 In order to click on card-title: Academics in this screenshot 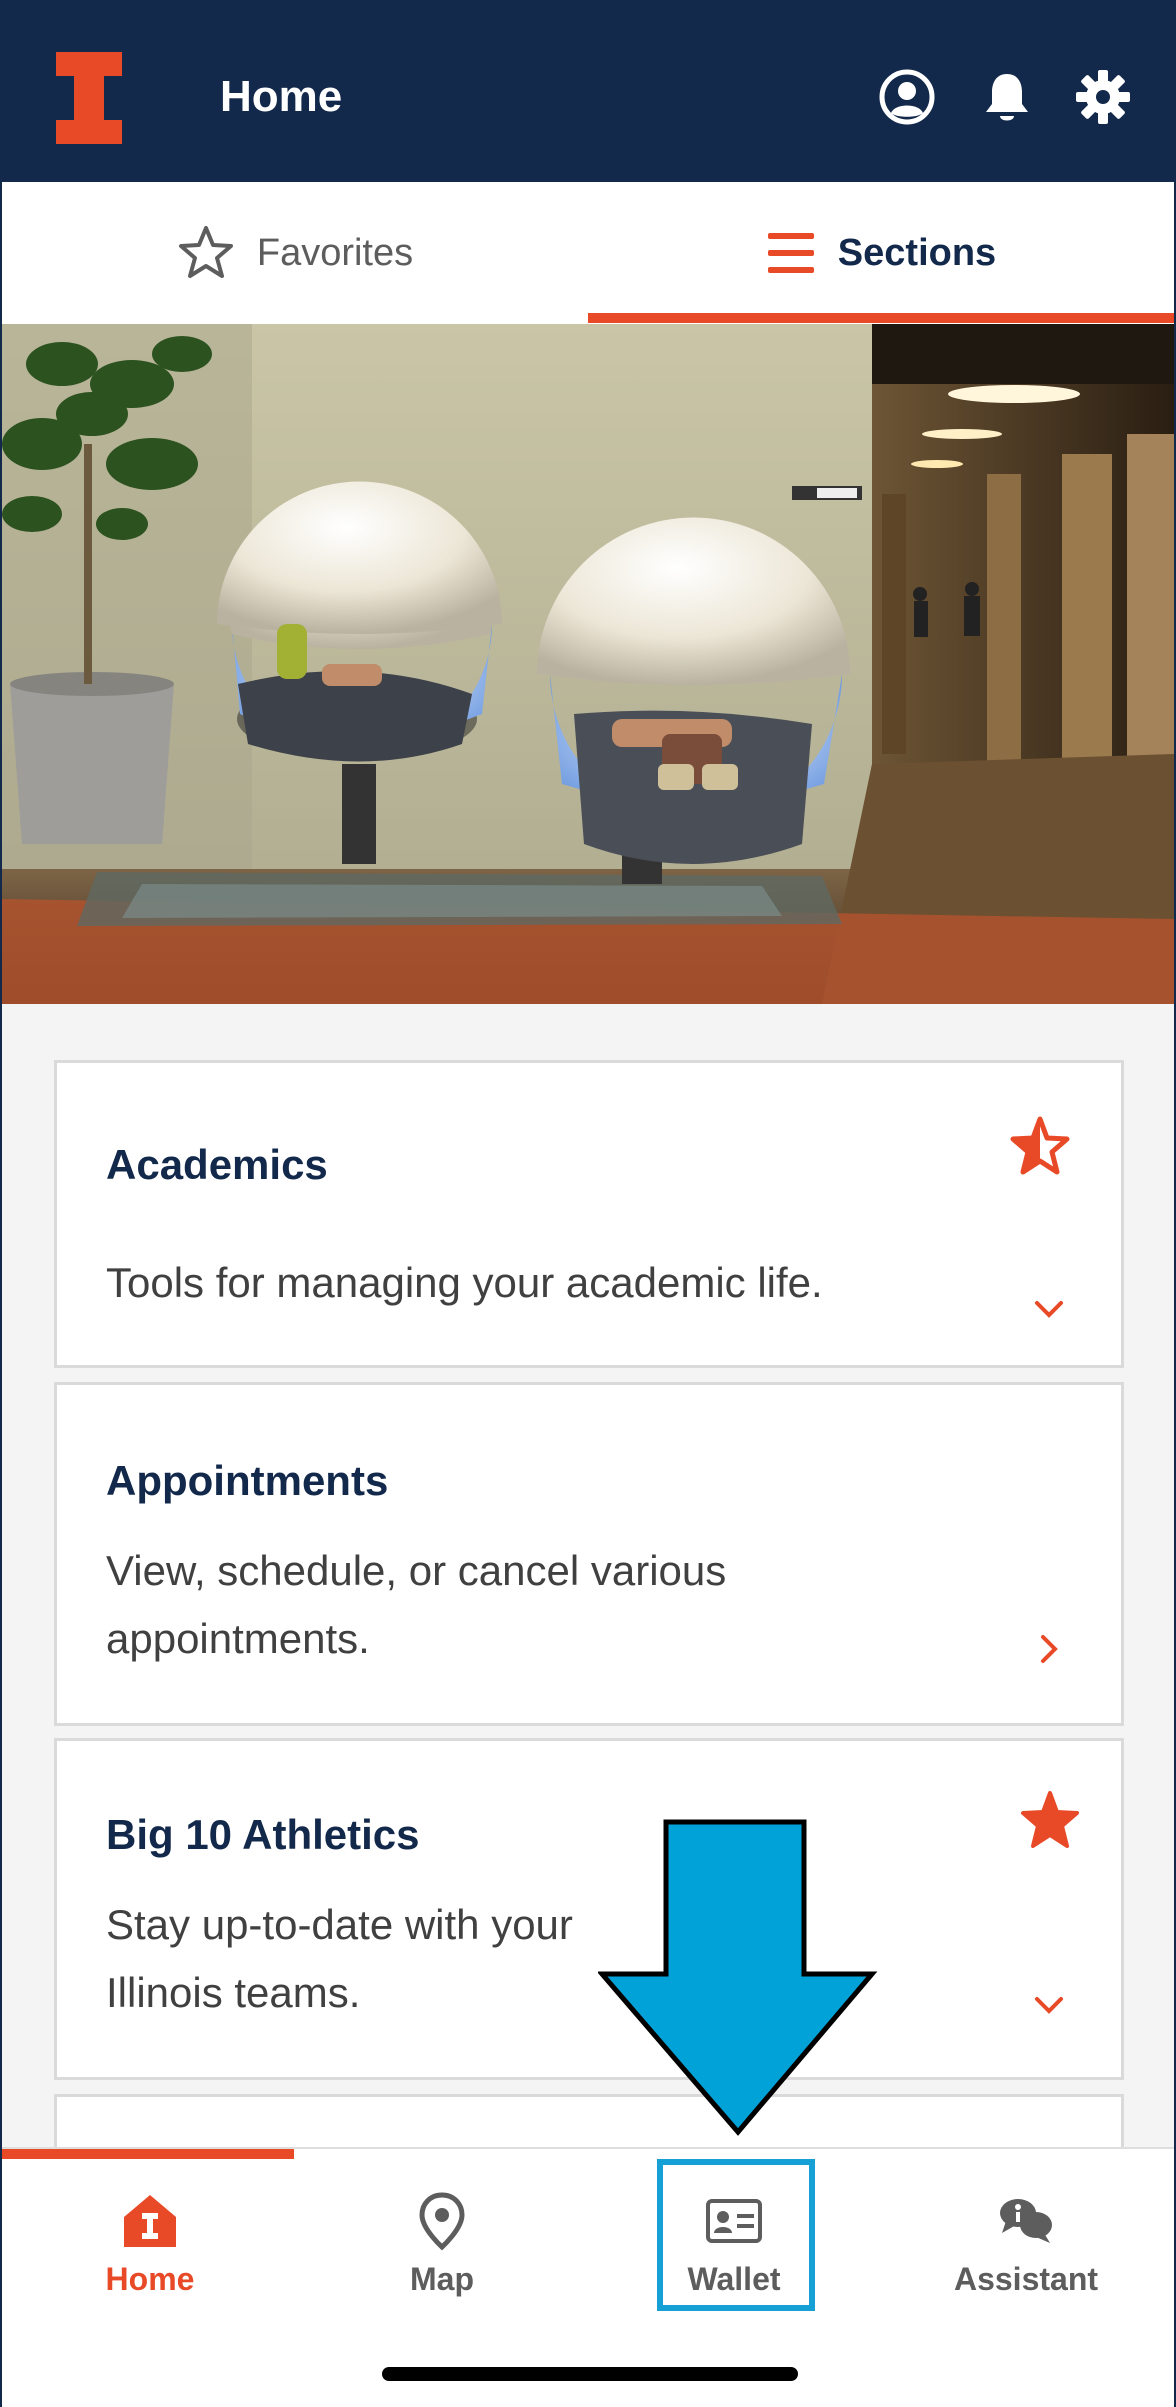, I will do `click(217, 1164)`.